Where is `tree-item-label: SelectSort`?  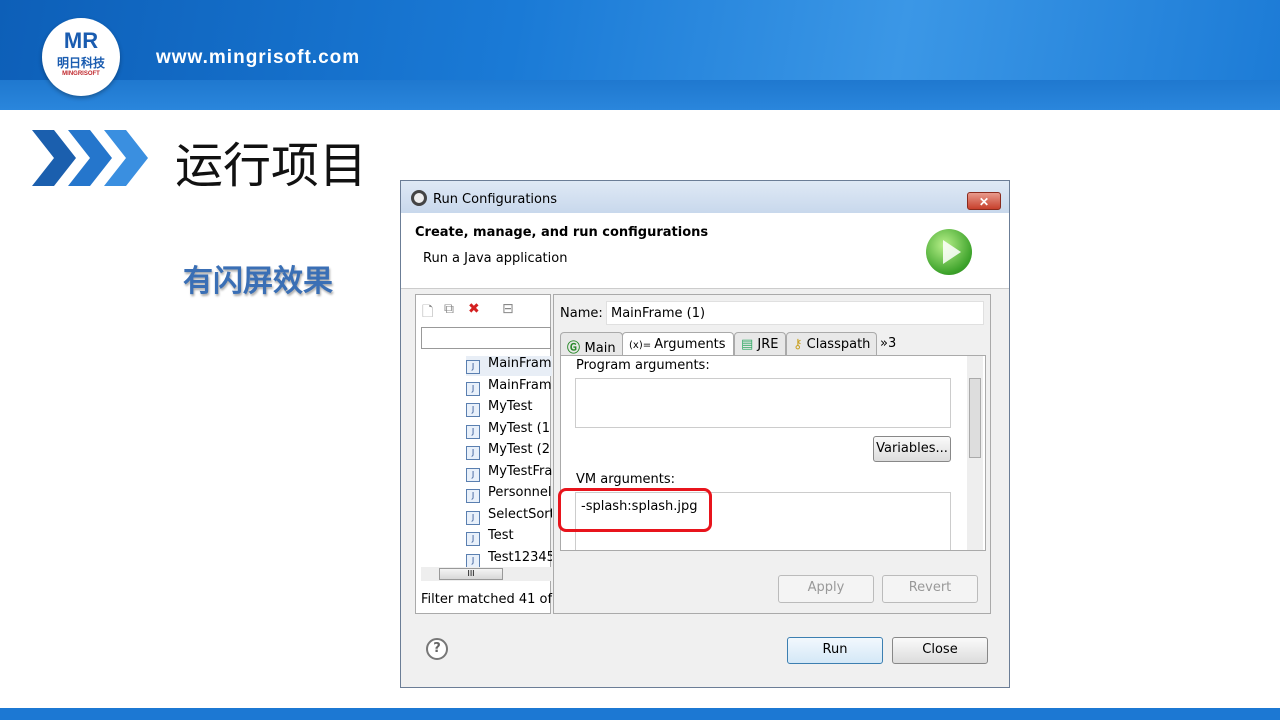
tree-item-label: SelectSort is located at coordinates (520, 514).